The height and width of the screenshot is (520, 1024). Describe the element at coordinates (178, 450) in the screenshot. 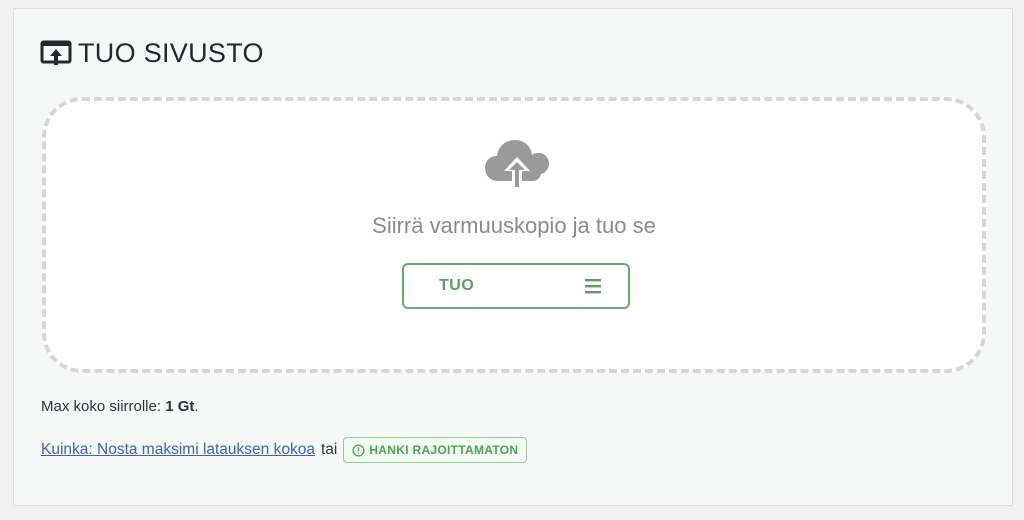

I see `increase-upload-size-link: Kuinka: Nosta maksimi latauksen kokoa` at that location.